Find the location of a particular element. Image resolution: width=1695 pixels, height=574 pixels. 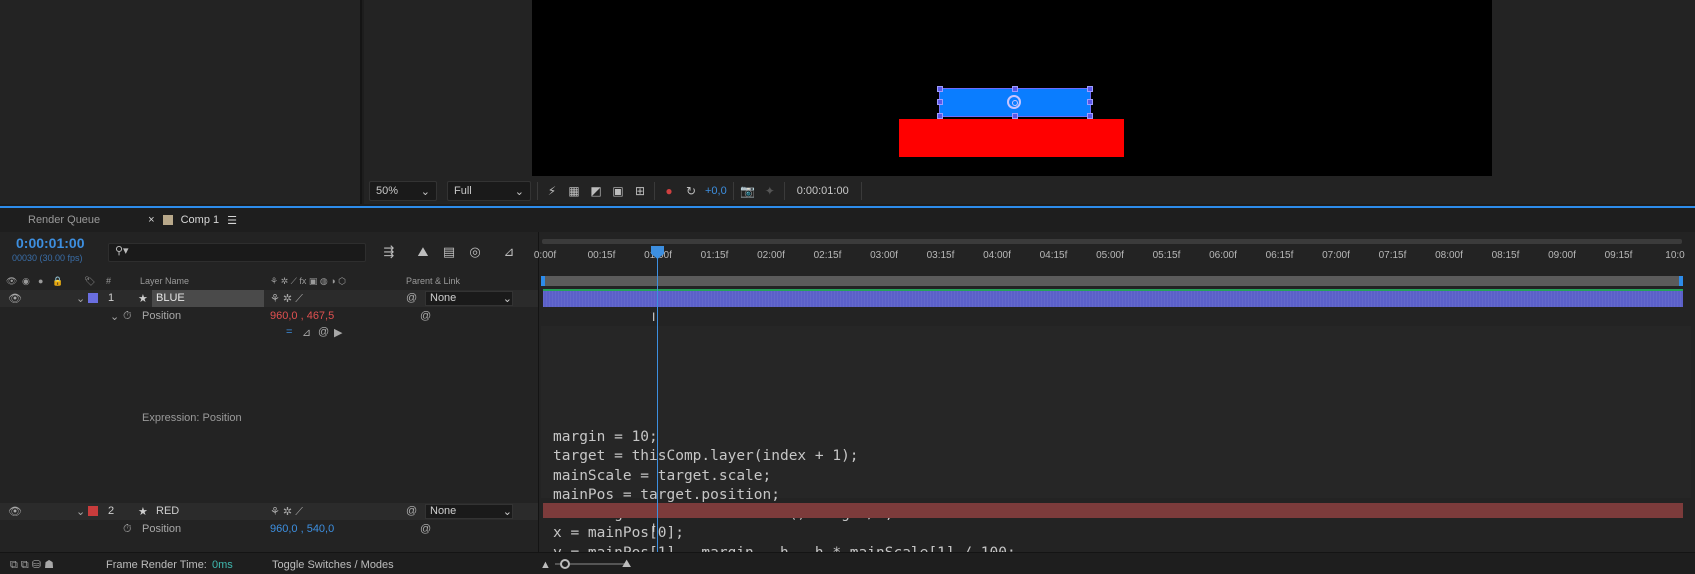

region-of-interest-icon: ▣ is located at coordinates (618, 191).